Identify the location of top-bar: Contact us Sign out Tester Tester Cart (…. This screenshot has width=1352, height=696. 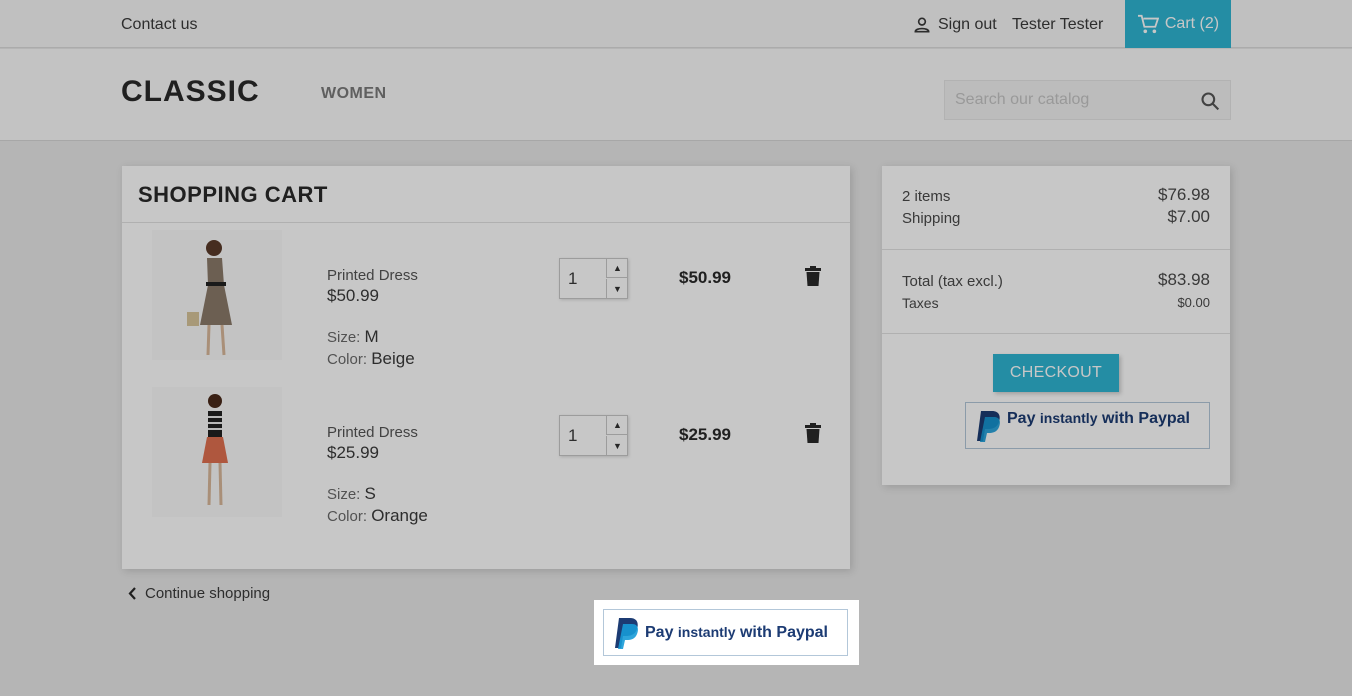
(676, 24).